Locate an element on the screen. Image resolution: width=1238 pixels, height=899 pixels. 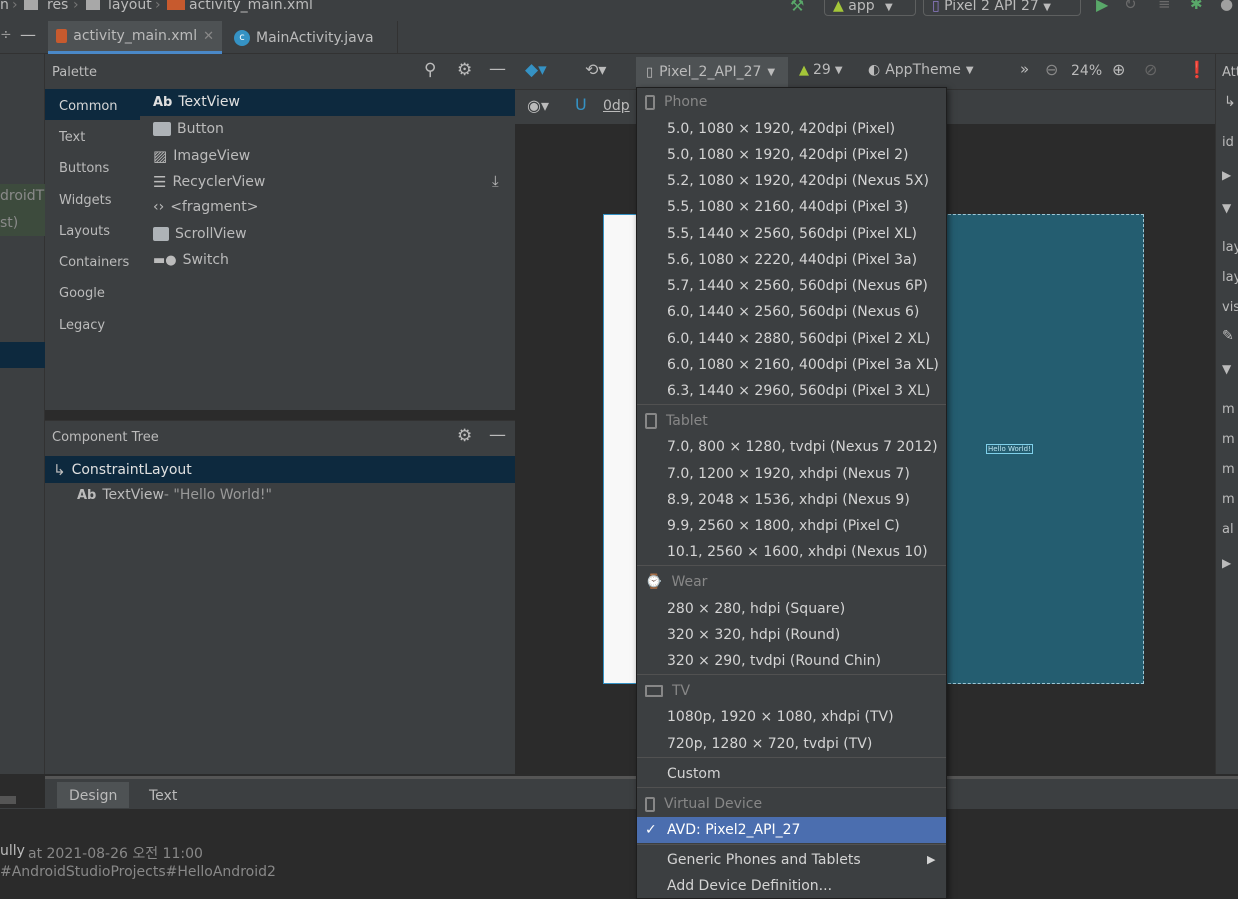
tab-main-activity: c MainActivity.java is located at coordinates (312, 37).